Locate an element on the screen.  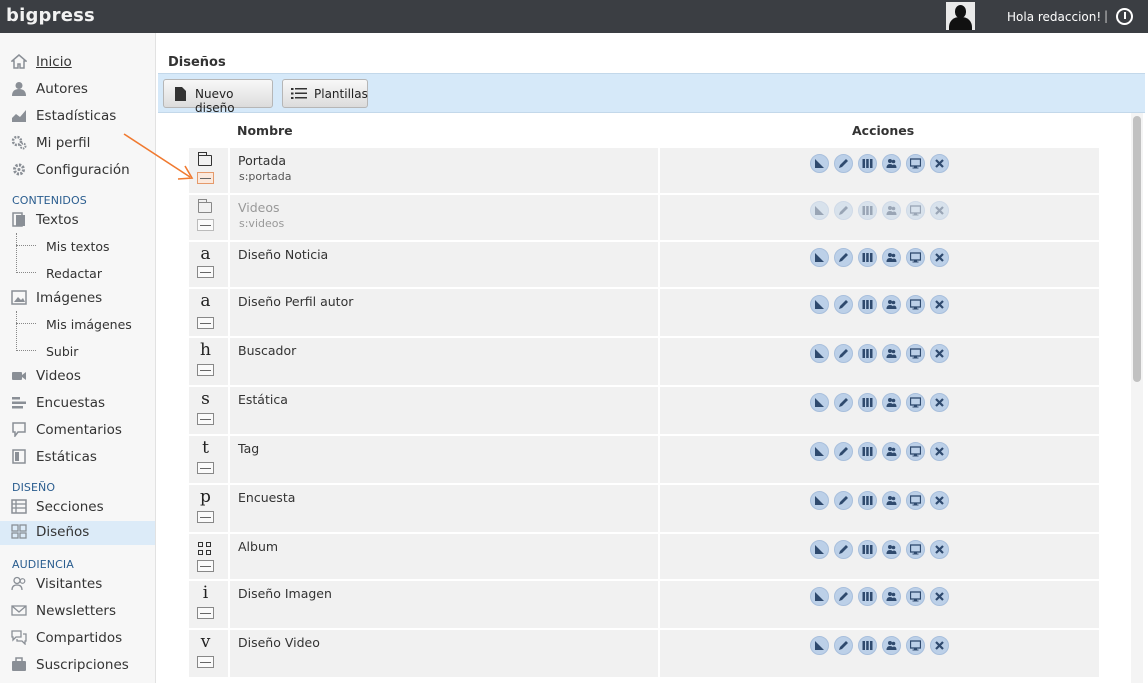
sidebar-item-visitantes: Visitantes is located at coordinates (77, 585).